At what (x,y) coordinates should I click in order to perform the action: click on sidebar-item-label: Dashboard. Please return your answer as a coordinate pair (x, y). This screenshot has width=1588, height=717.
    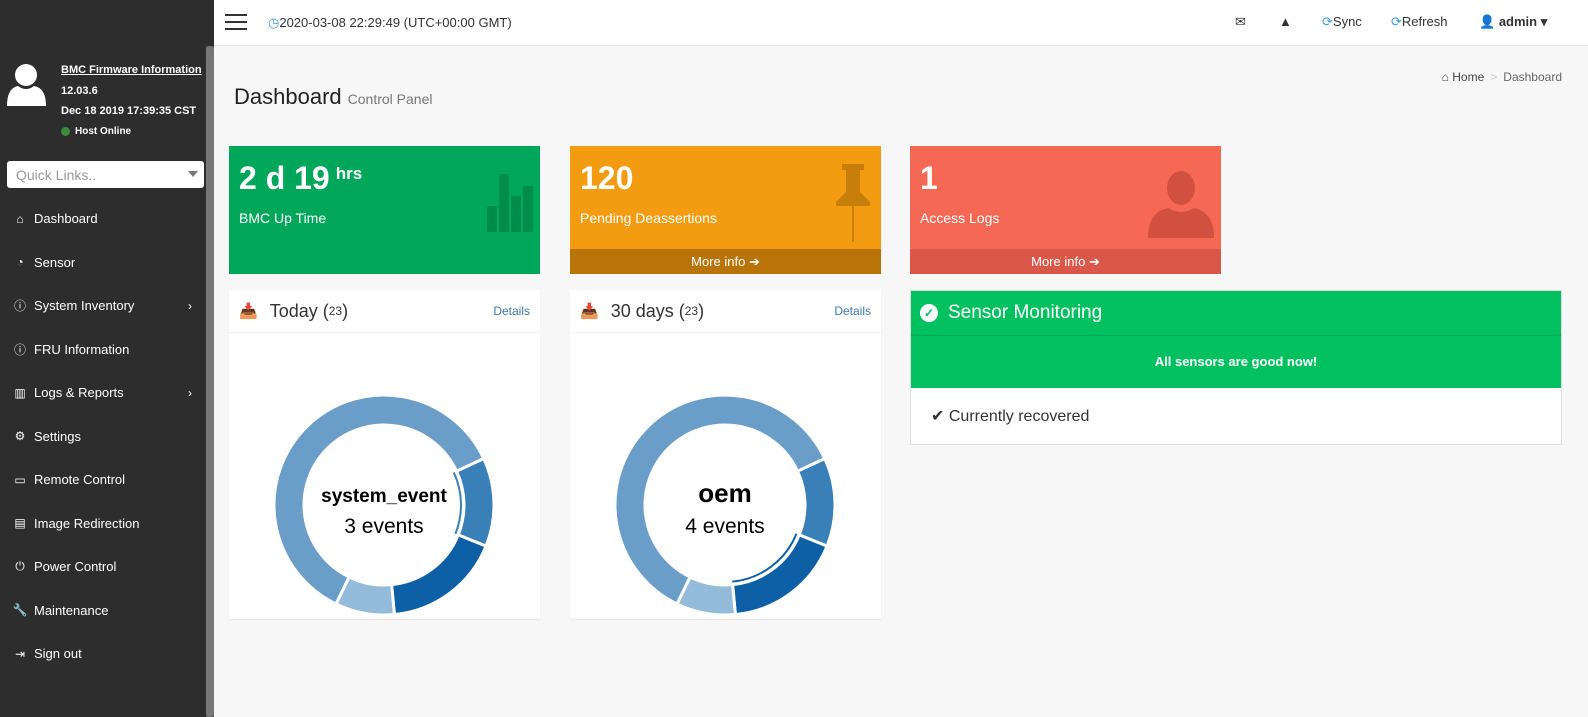
    Looking at the image, I should click on (66, 219).